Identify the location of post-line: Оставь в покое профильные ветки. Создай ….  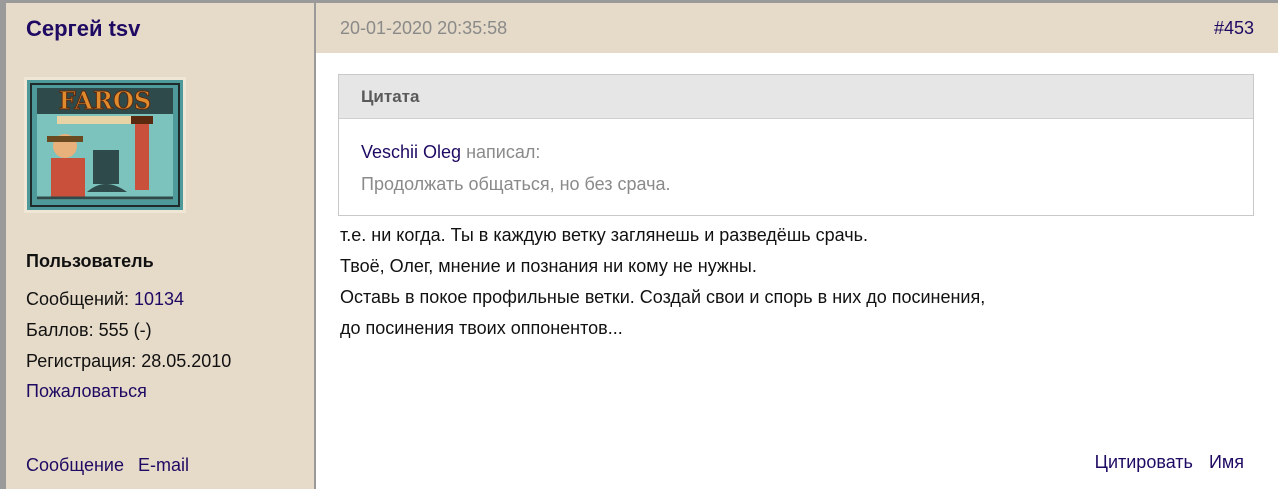
(663, 297).